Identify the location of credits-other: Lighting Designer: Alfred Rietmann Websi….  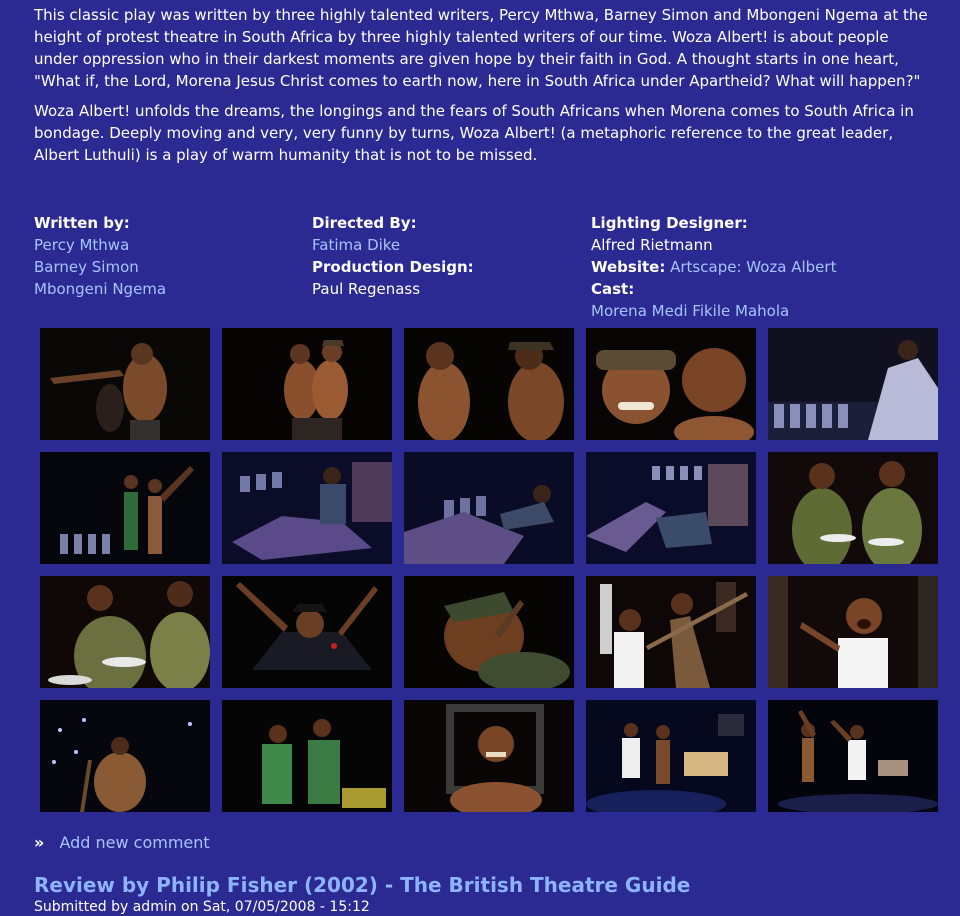
(713, 267).